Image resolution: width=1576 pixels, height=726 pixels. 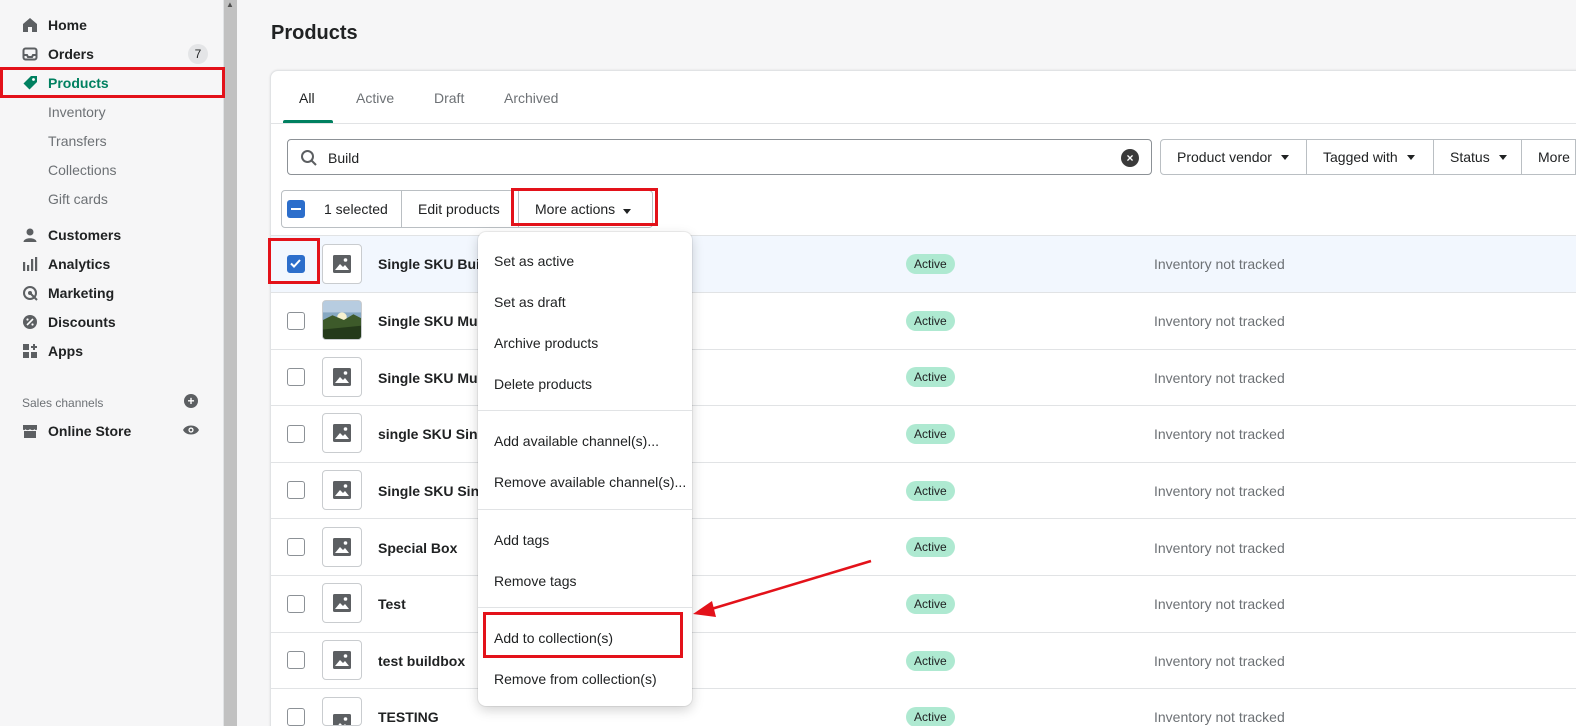 I want to click on annotation-arrow, so click(x=782, y=588).